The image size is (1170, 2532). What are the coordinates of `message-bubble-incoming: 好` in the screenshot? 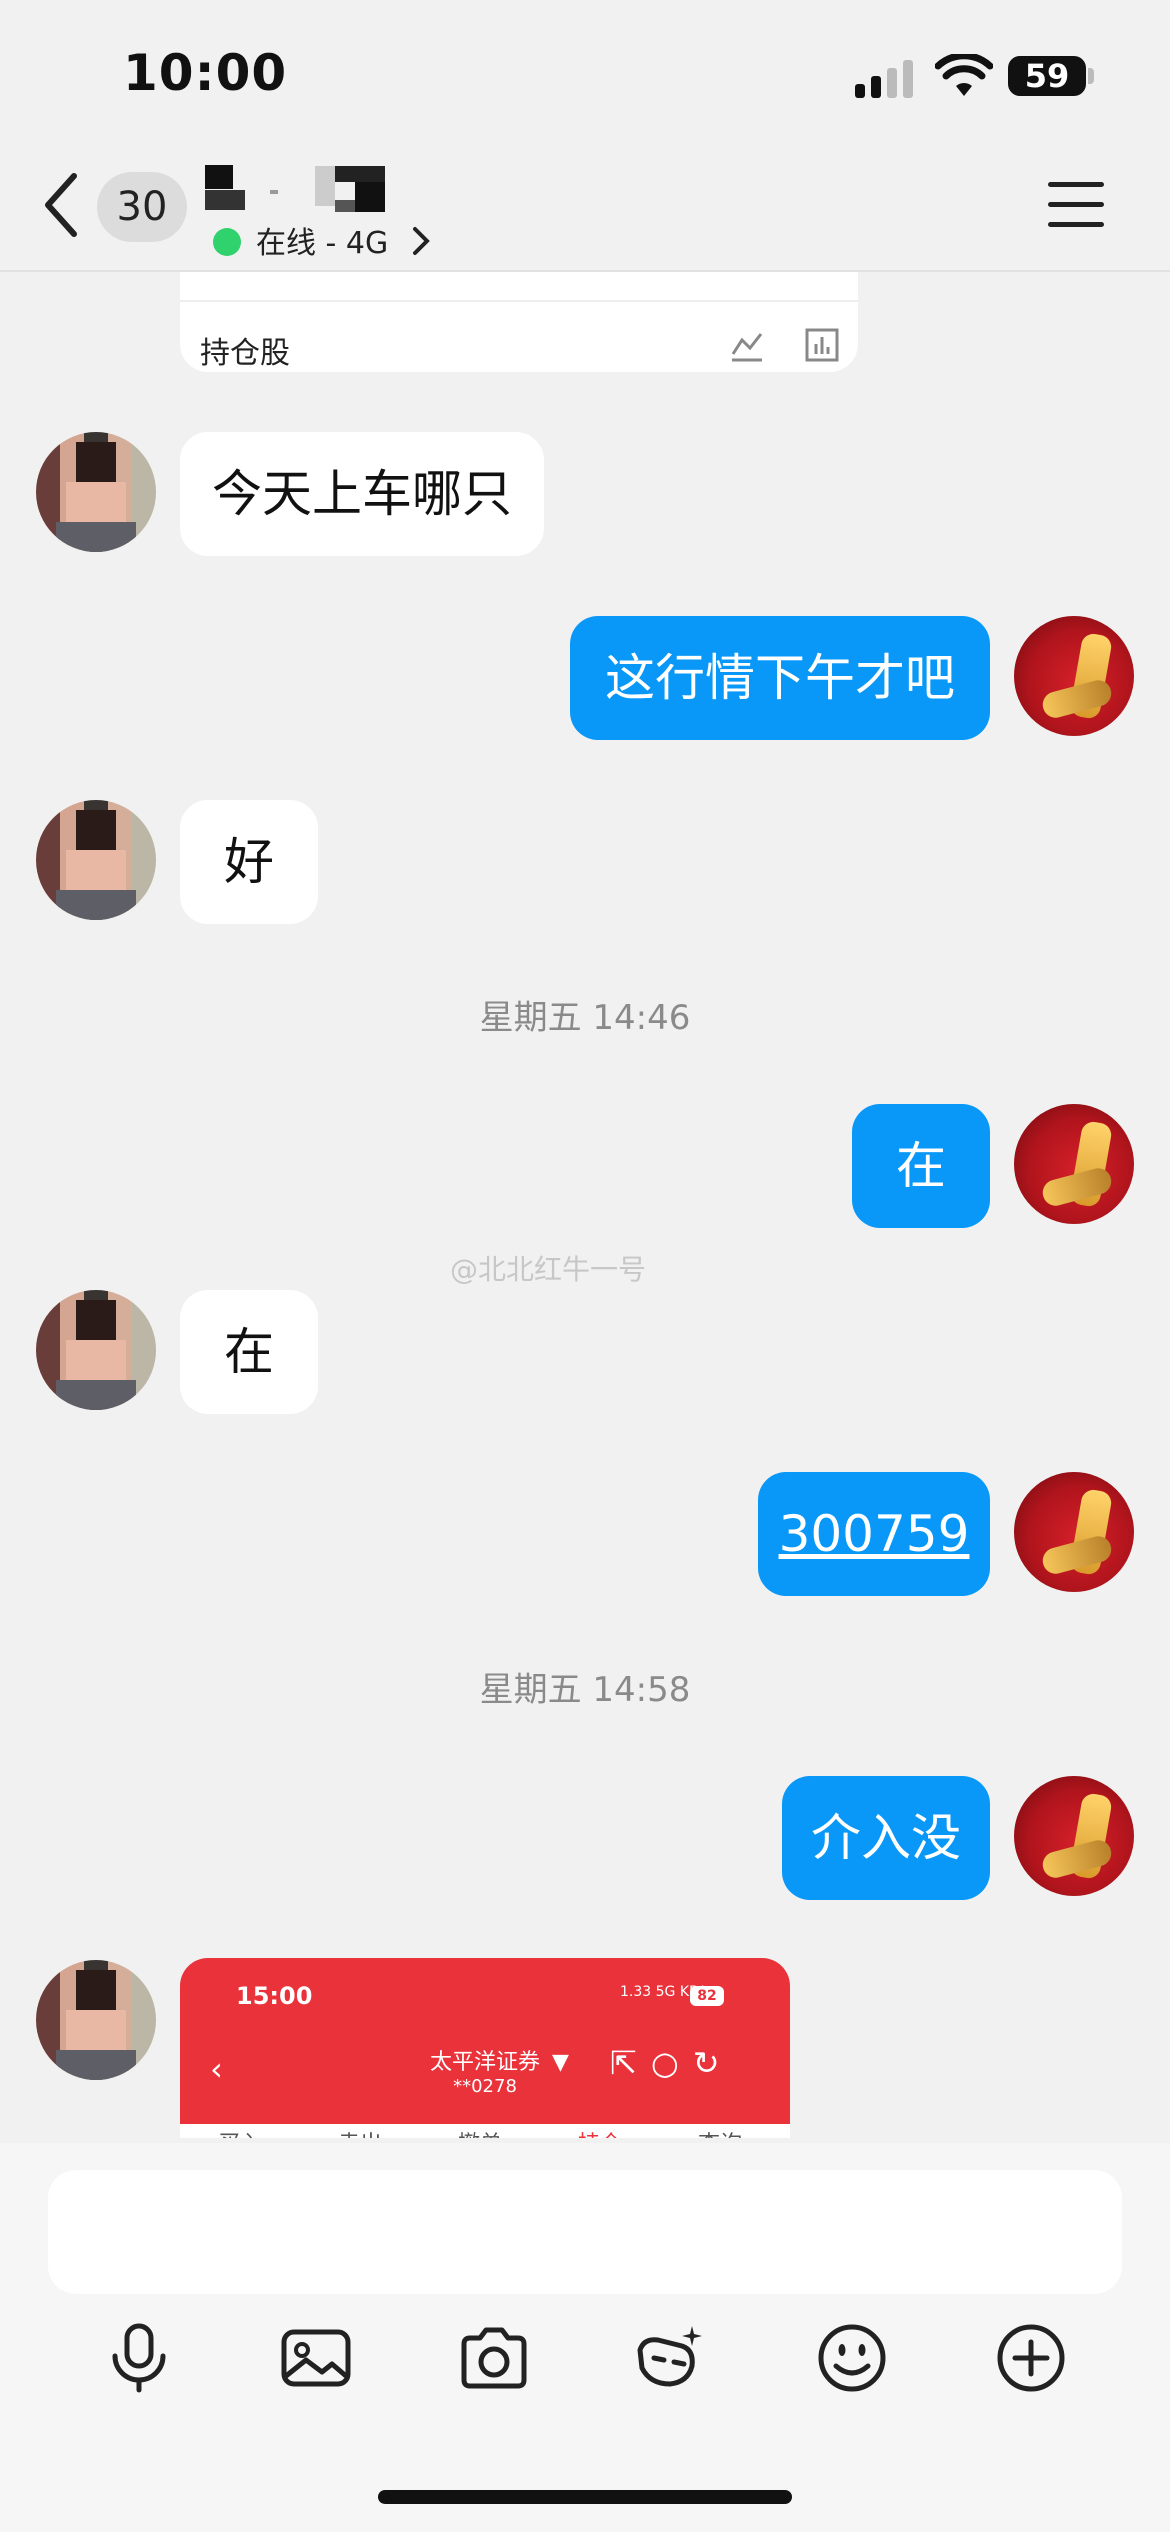 It's located at (249, 862).